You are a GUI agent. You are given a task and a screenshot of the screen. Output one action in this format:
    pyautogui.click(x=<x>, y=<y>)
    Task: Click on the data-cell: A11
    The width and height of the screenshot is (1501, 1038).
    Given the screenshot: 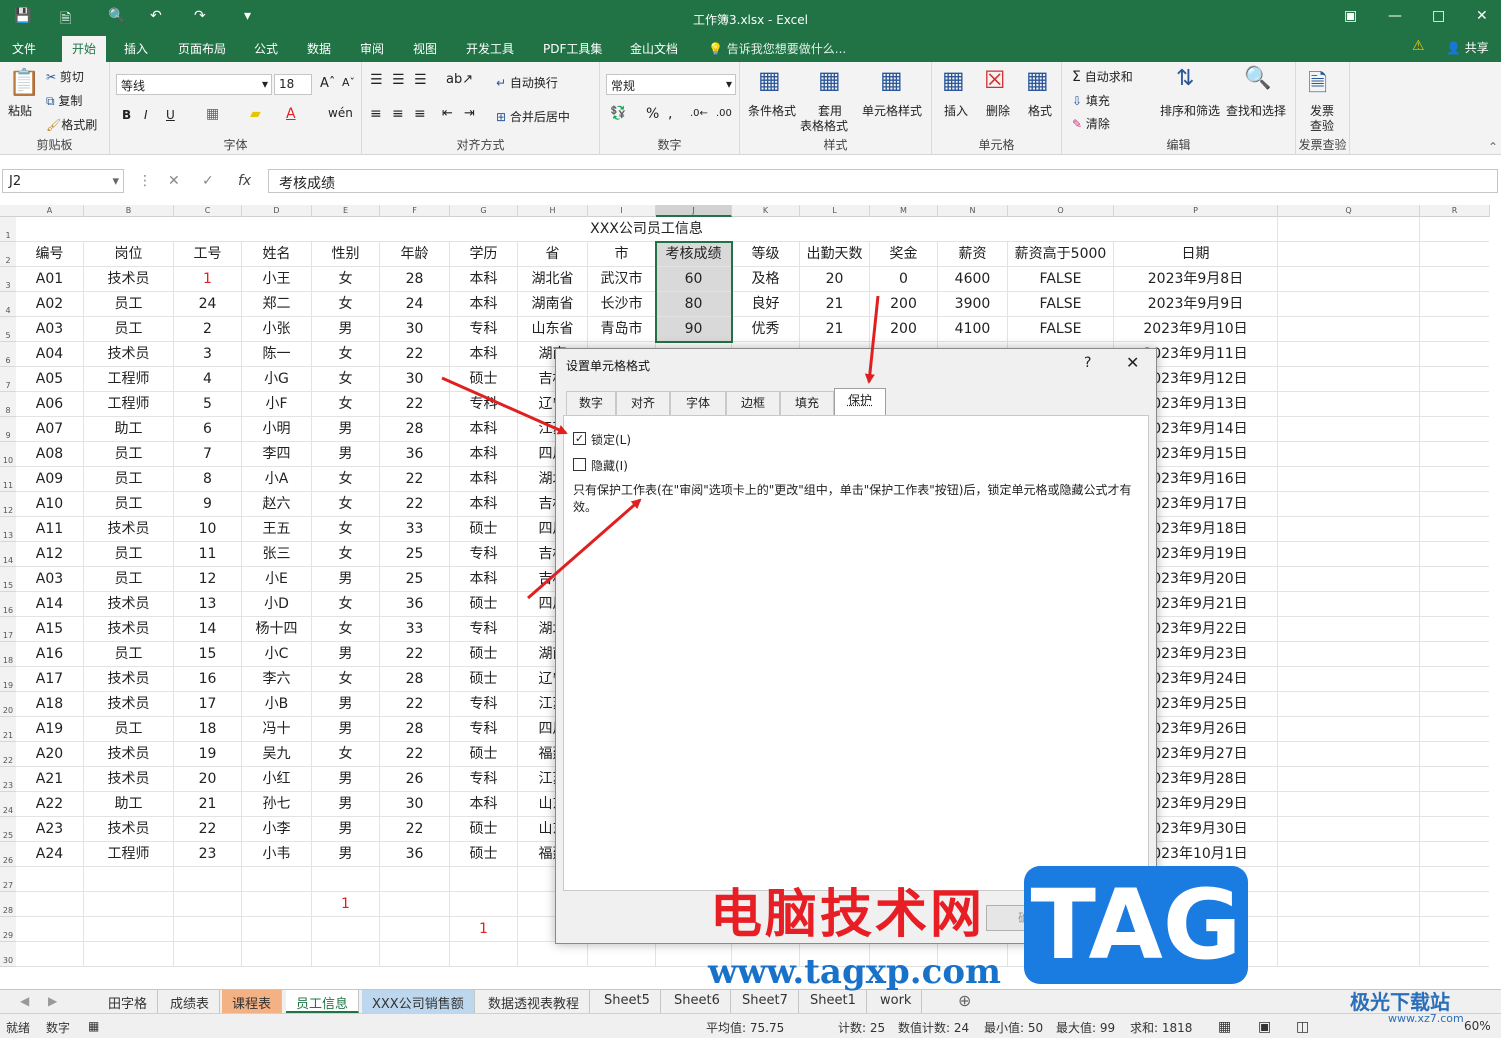 What is the action you would take?
    pyautogui.click(x=50, y=529)
    